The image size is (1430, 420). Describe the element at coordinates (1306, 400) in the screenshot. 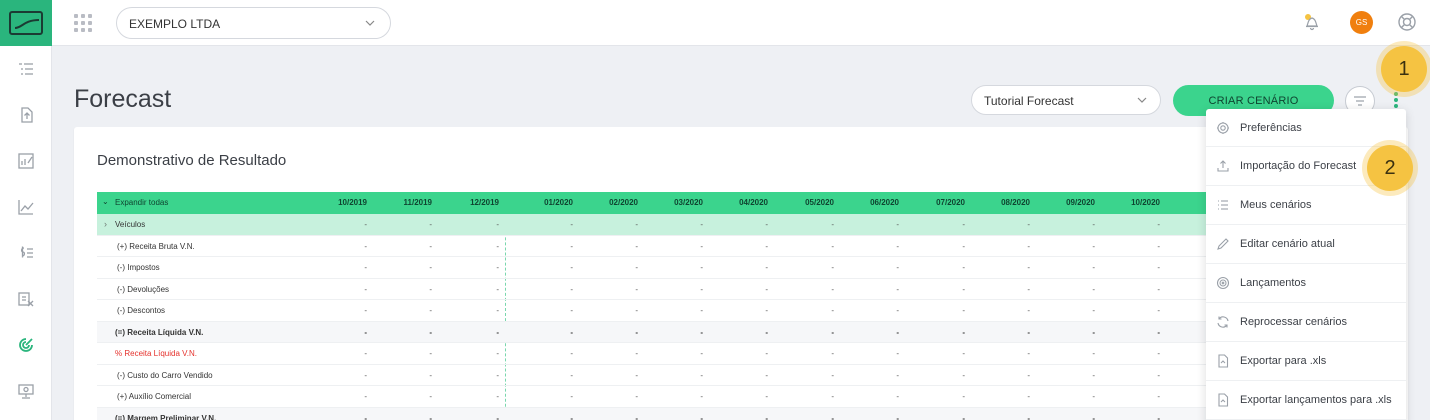

I see `menu-item: Exportar lançamentos para .xls` at that location.